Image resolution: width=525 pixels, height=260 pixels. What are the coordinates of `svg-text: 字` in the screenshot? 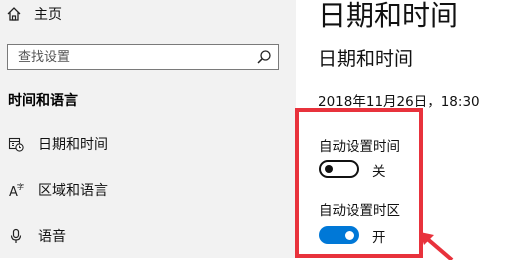 It's located at (20, 186).